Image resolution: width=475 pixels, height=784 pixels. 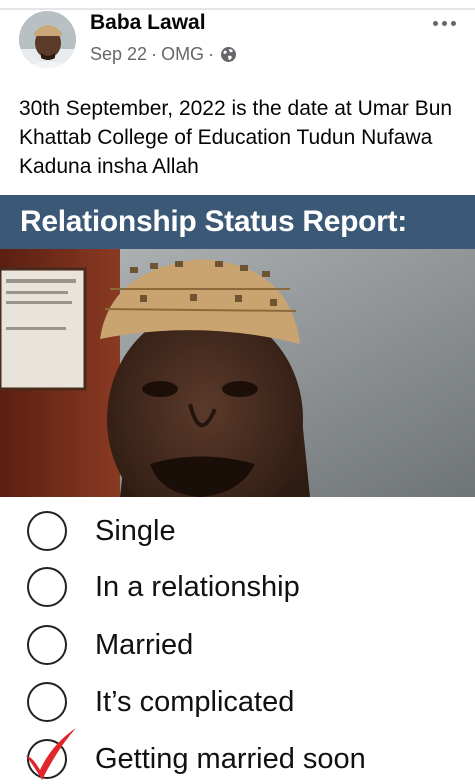 I want to click on top-divider, so click(x=237, y=9).